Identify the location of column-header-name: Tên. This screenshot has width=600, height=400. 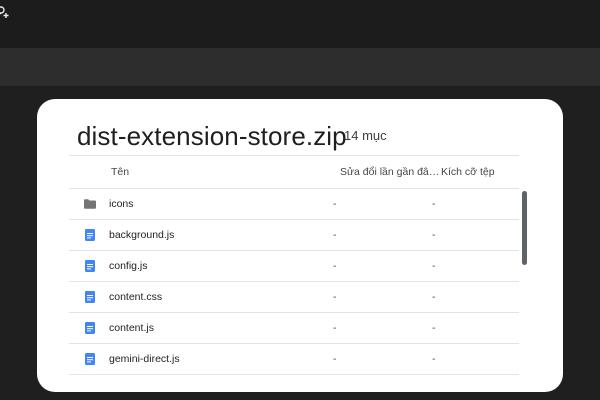
(120, 172).